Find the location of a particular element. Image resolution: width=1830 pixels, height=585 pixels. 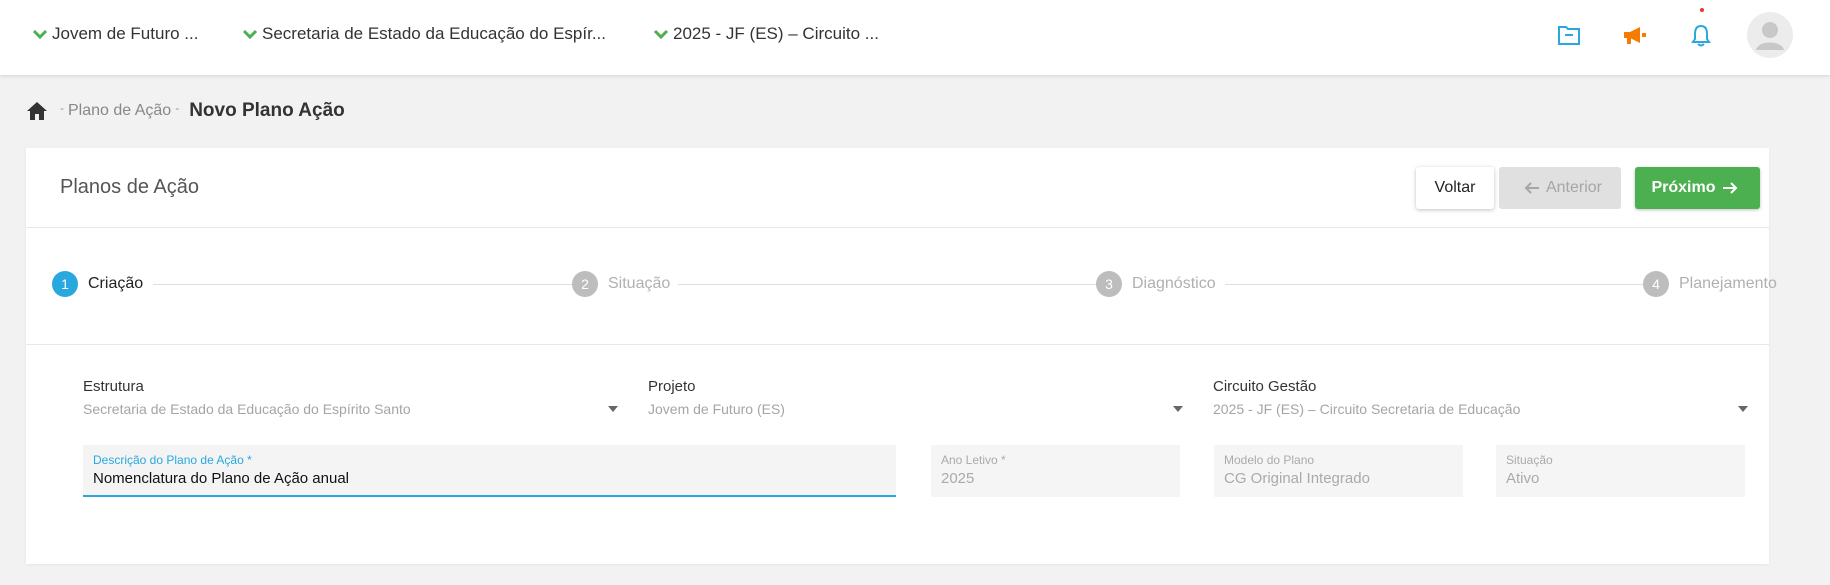

breadcrumb: - Plano de Ação - Novo Plano Ação is located at coordinates (185, 111).